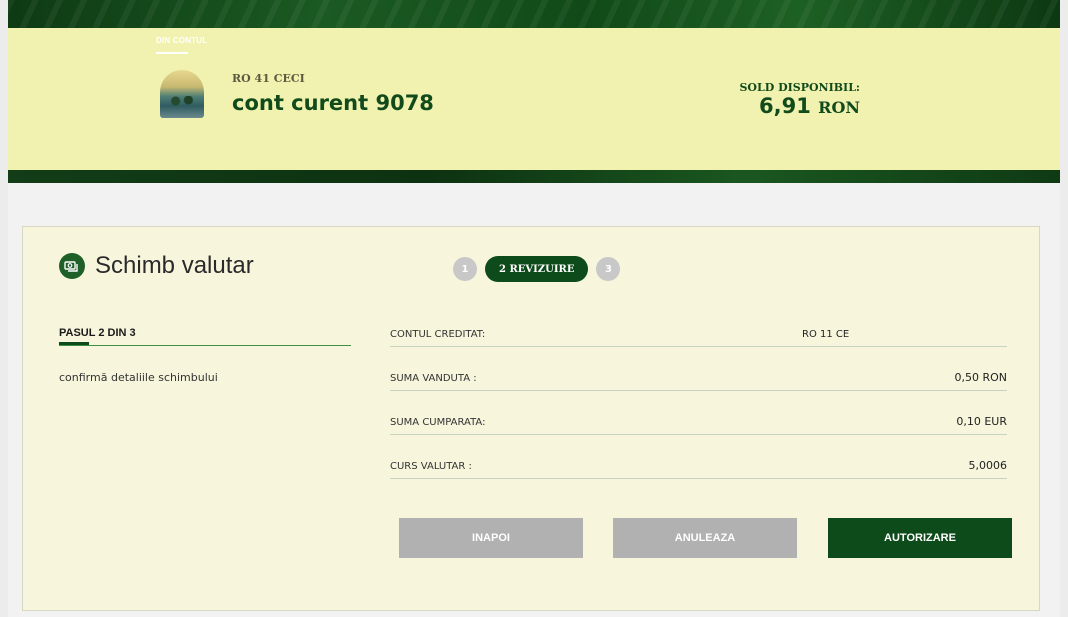 The width and height of the screenshot is (1068, 617). I want to click on step-divider-accent, so click(74, 343).